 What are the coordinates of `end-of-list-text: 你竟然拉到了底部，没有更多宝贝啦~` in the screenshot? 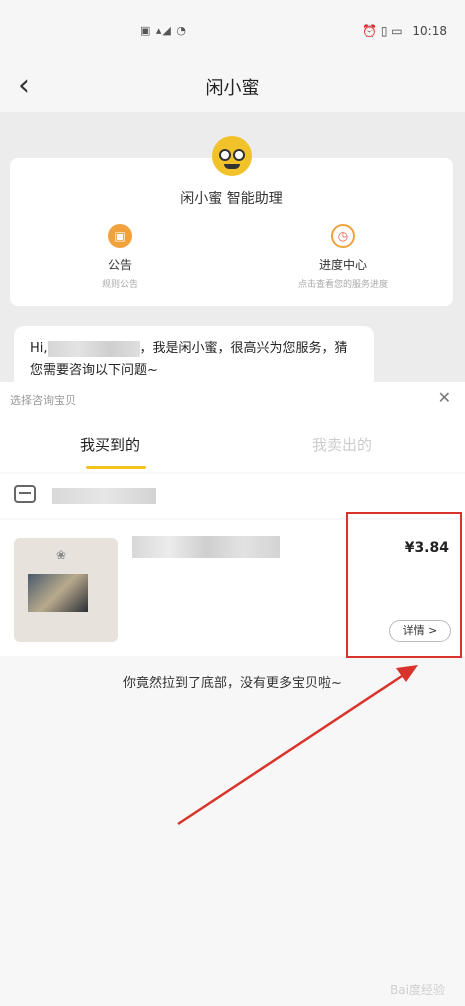 It's located at (232, 683).